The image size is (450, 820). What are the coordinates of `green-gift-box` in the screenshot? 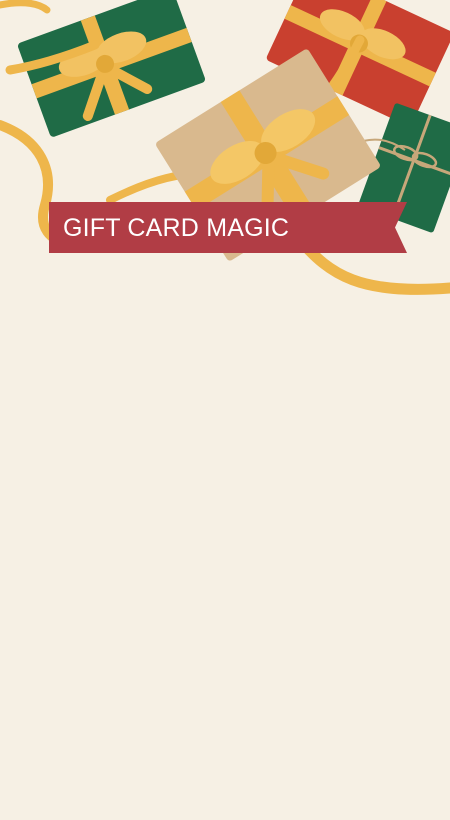 It's located at (111, 68).